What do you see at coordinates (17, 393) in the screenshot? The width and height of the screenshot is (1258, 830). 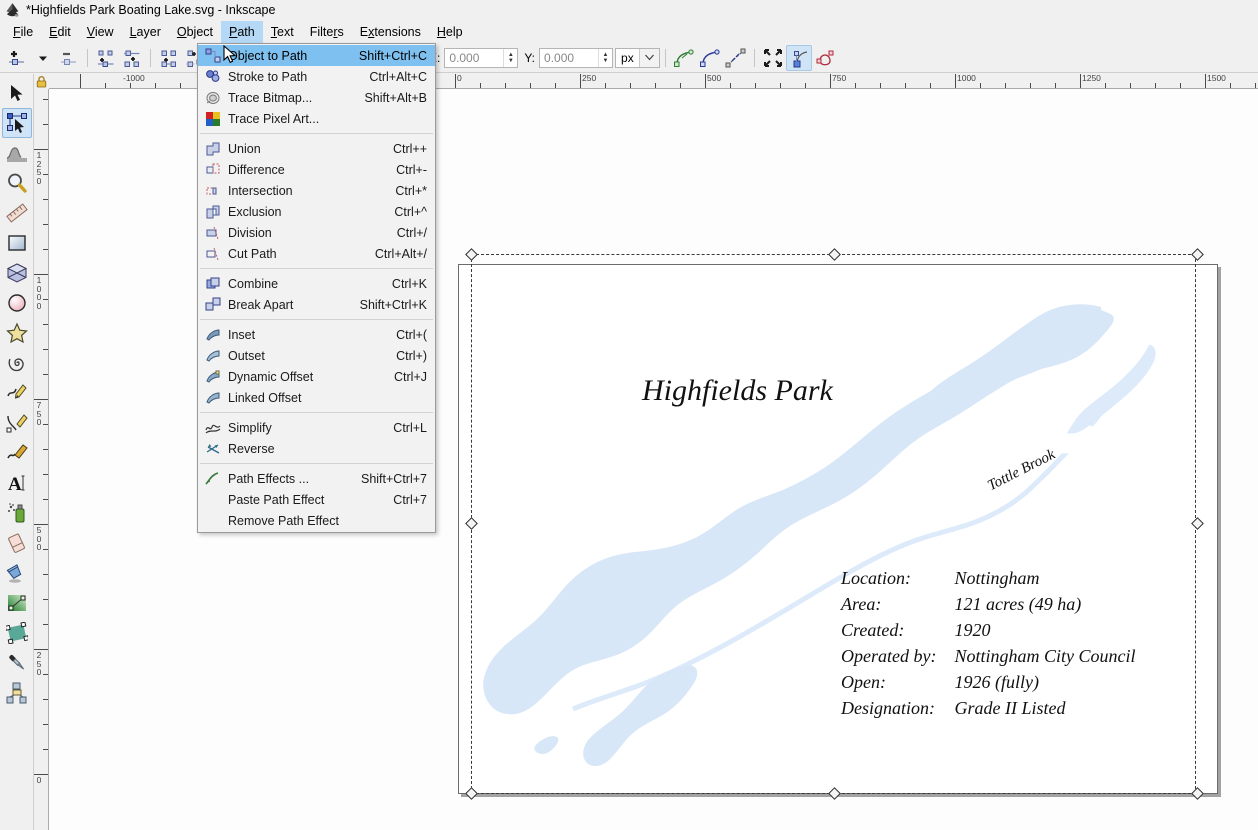 I see `pencil-tool` at bounding box center [17, 393].